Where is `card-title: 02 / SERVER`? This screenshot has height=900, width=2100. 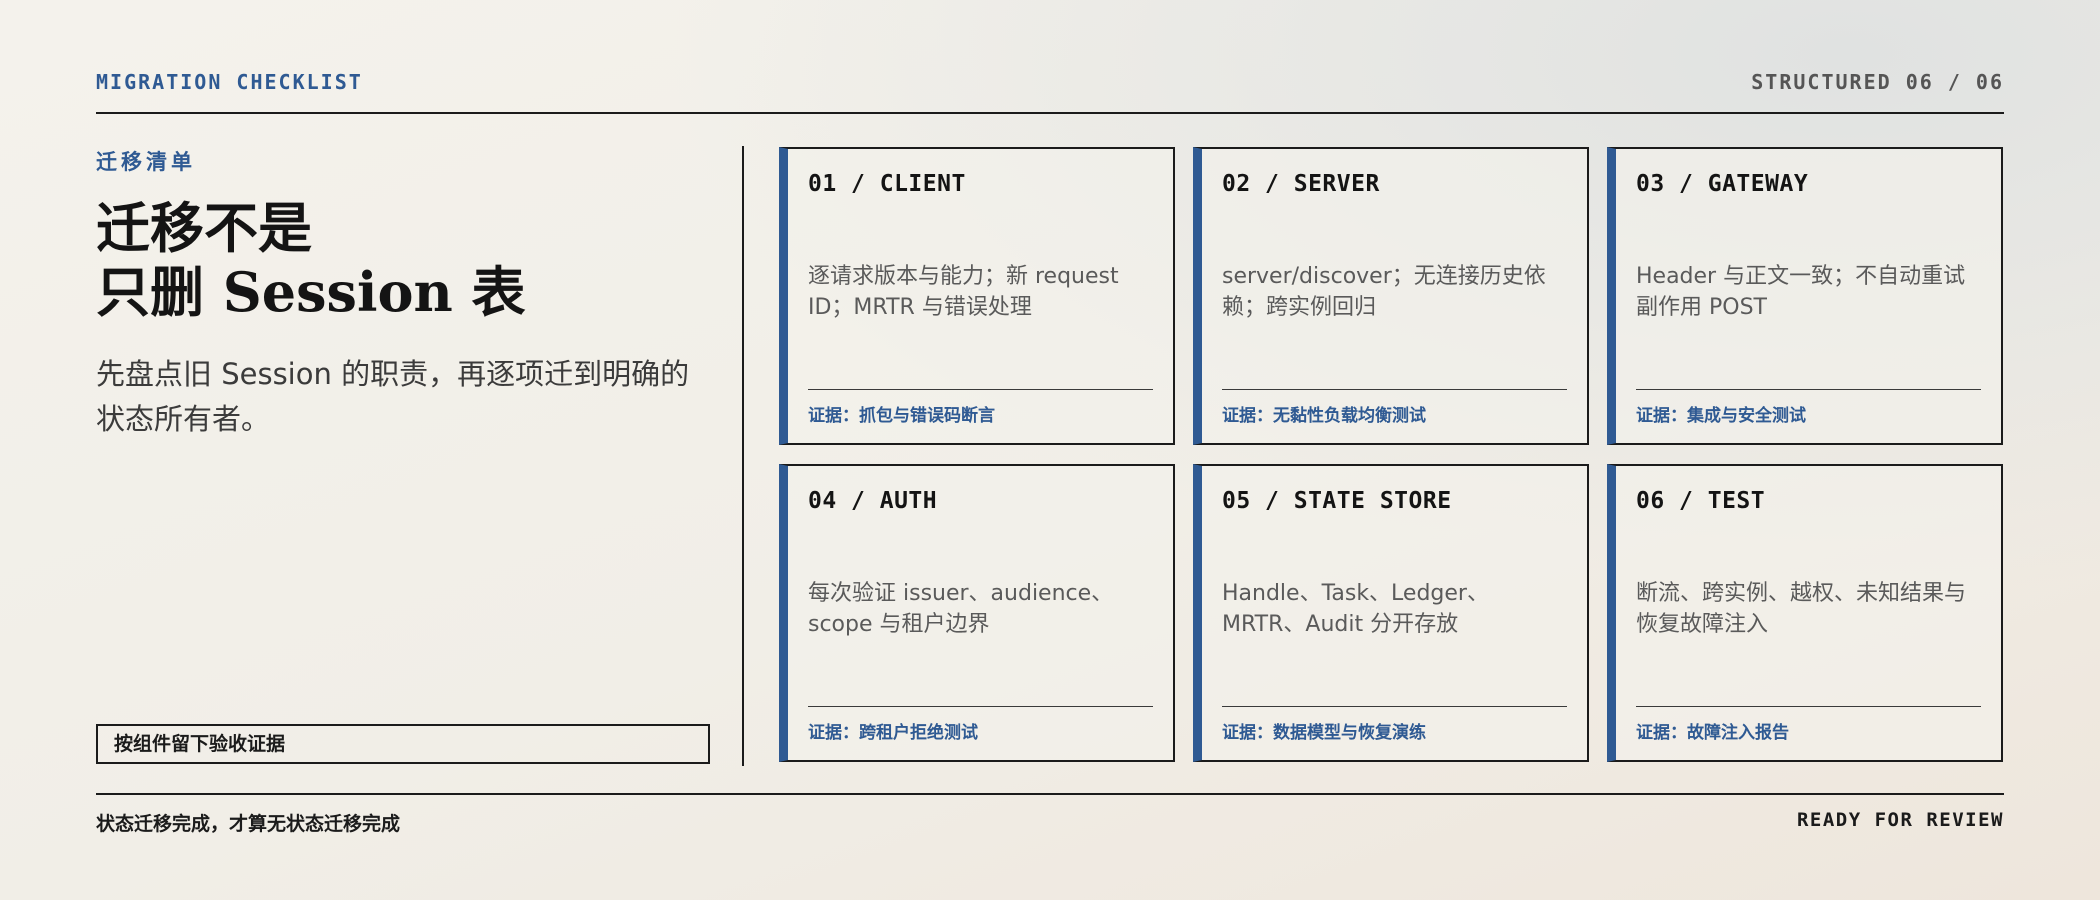 card-title: 02 / SERVER is located at coordinates (1301, 184).